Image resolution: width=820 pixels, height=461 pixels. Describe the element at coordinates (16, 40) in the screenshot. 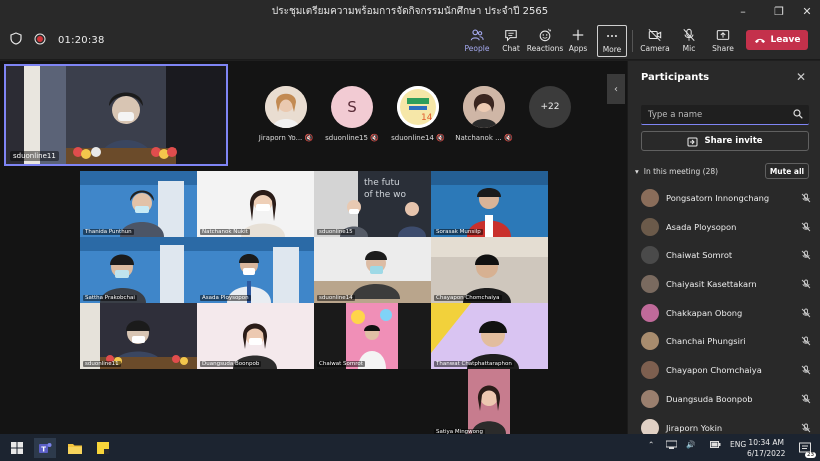

I see `shield-icon` at that location.